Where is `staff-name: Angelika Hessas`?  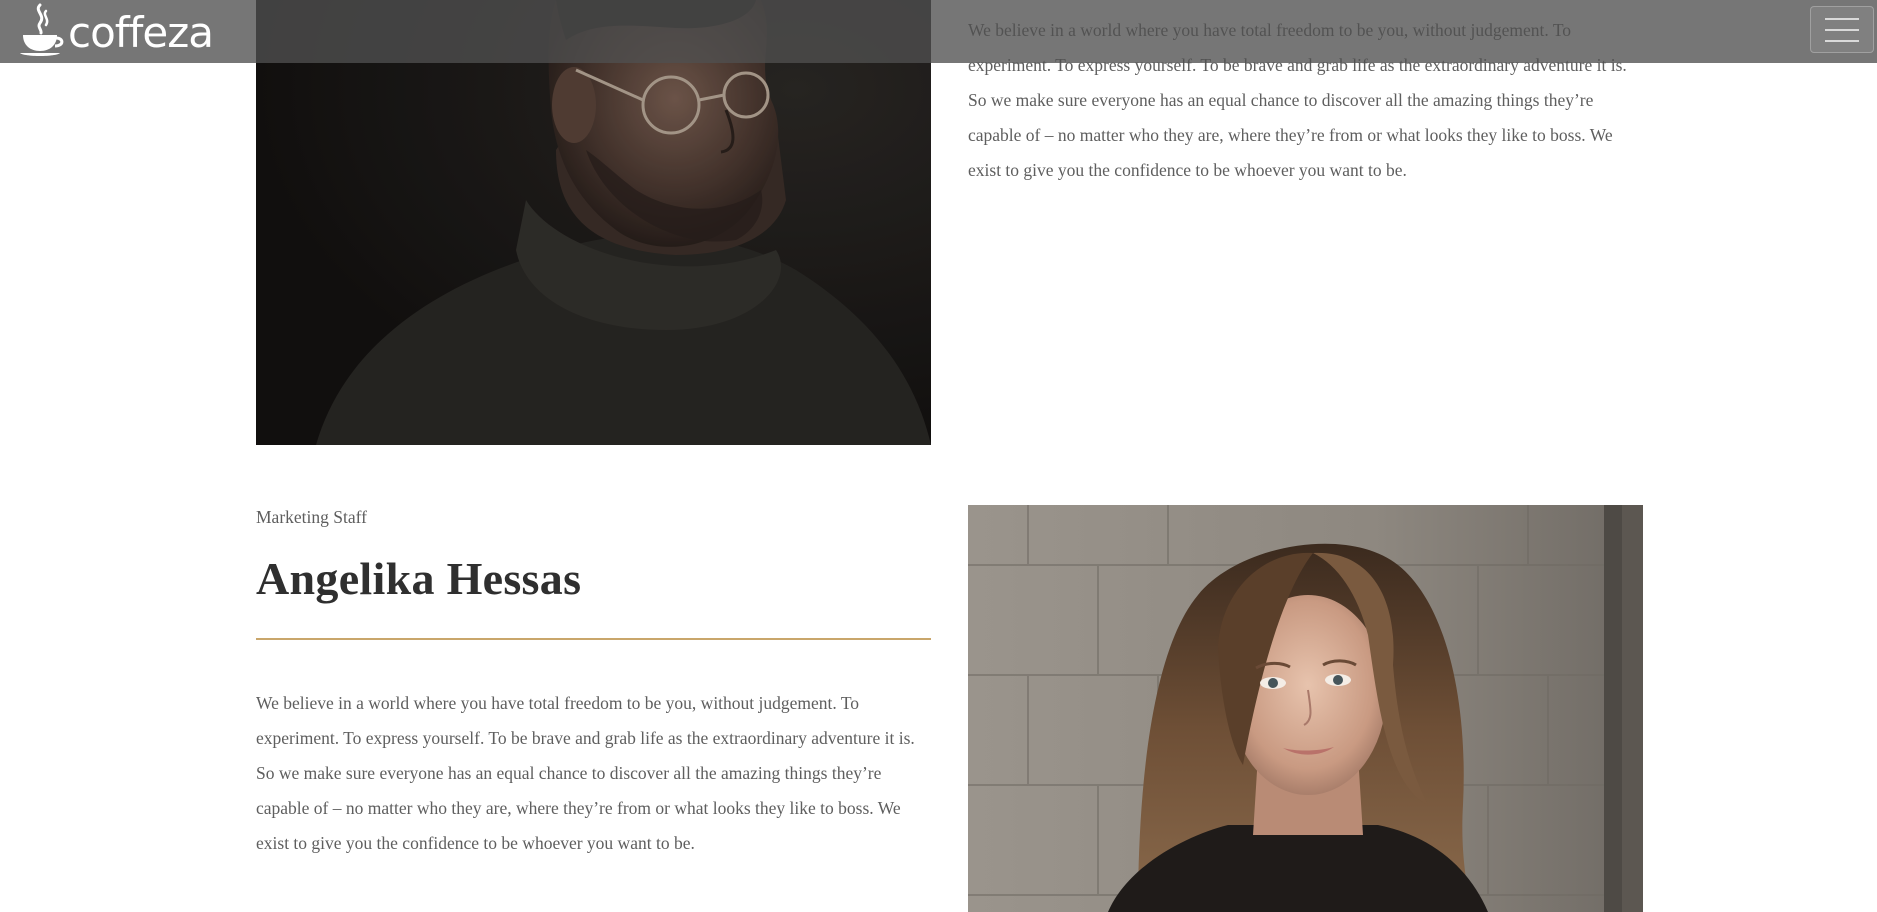 staff-name: Angelika Hessas is located at coordinates (419, 578).